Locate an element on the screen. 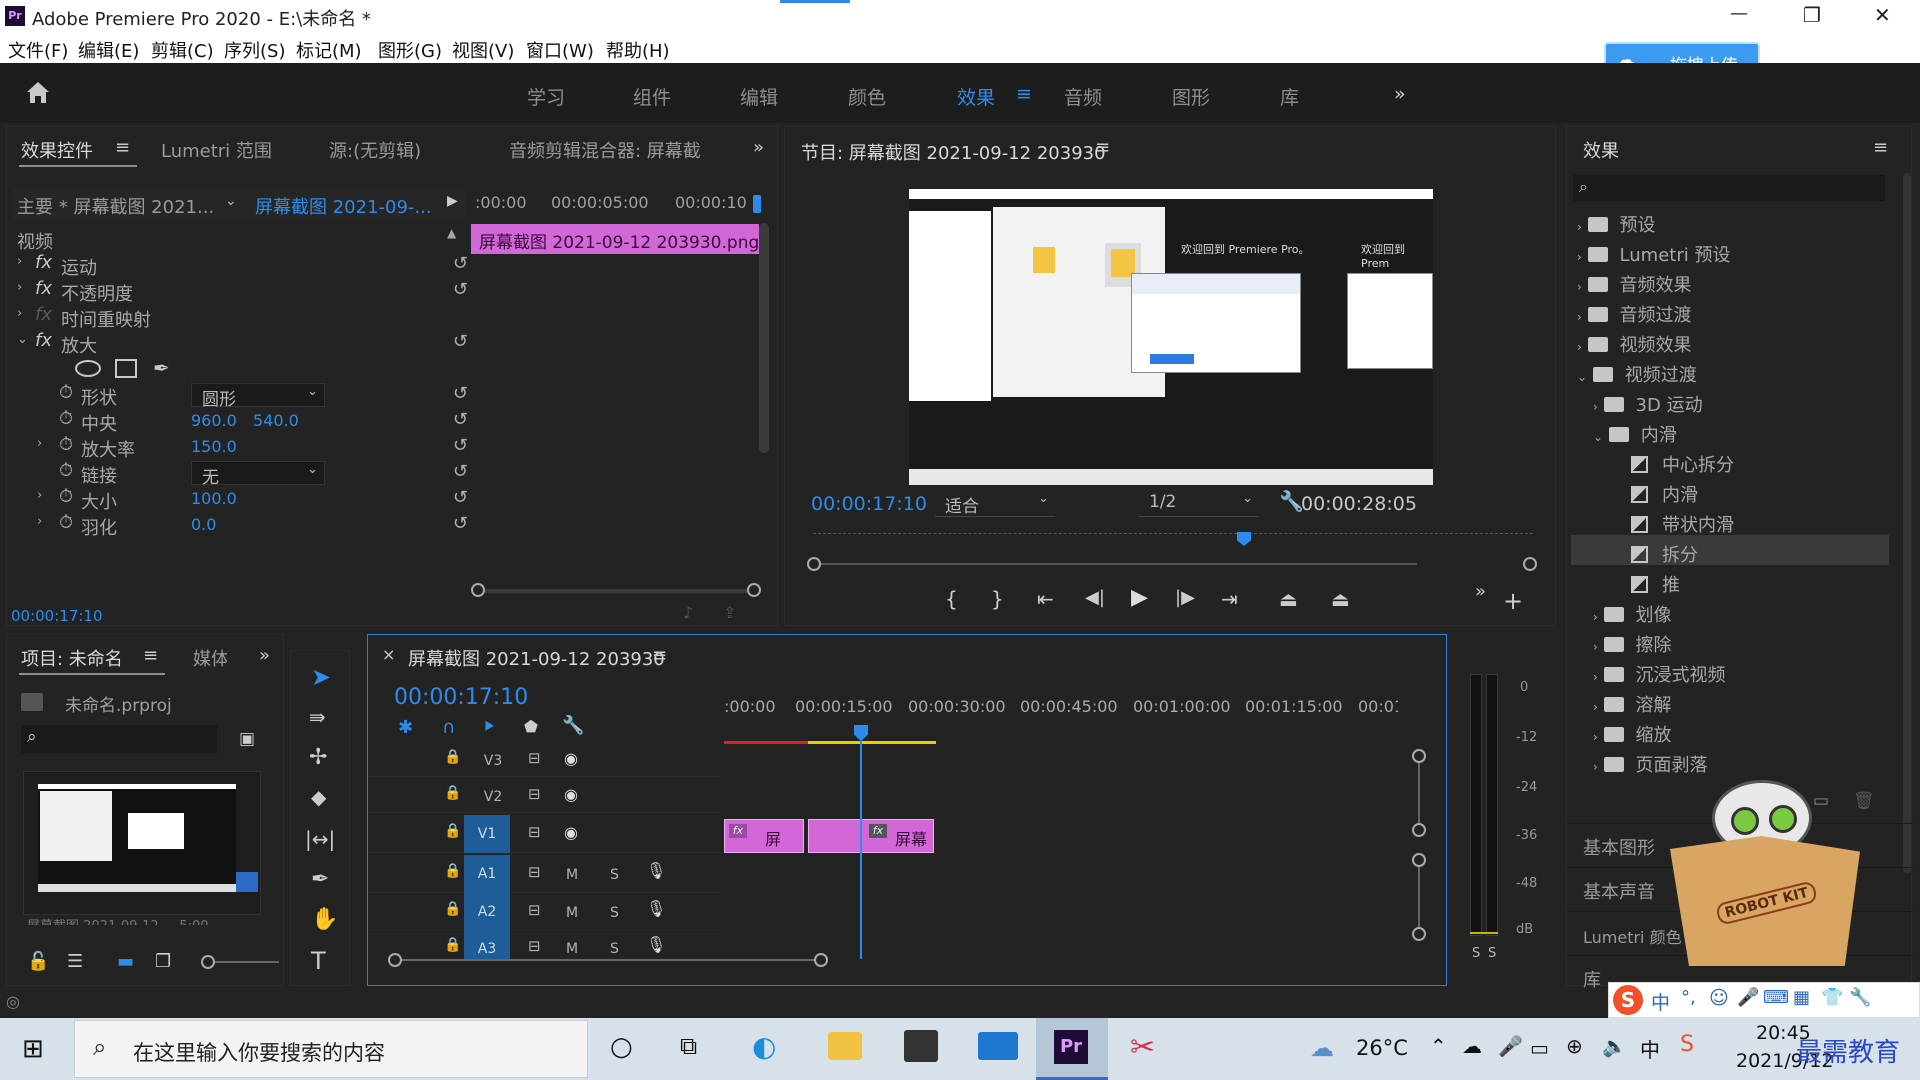 Image resolution: width=1920 pixels, height=1080 pixels. overflow-icon: » is located at coordinates (1480, 591).